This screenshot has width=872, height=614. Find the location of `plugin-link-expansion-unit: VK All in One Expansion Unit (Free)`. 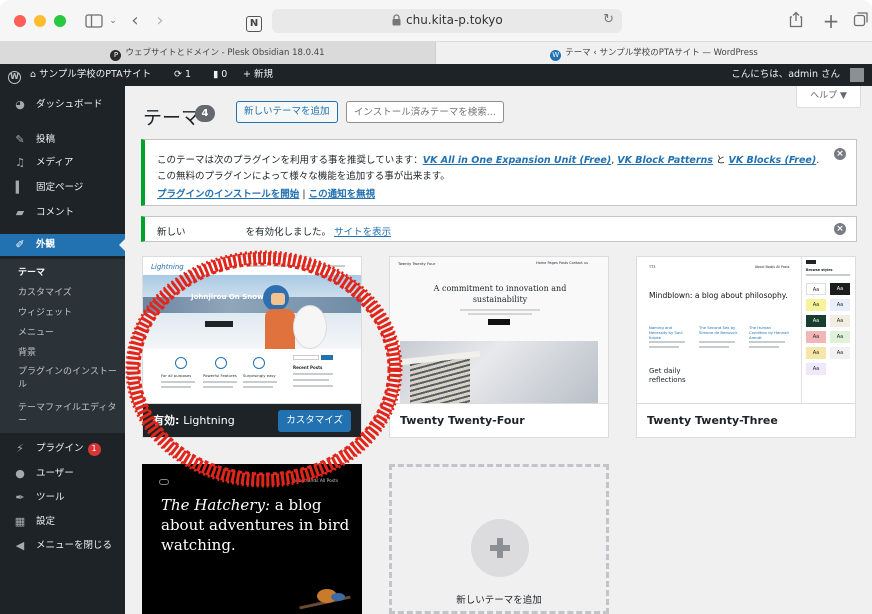

plugin-link-expansion-unit: VK All in One Expansion Unit (Free) is located at coordinates (517, 160).